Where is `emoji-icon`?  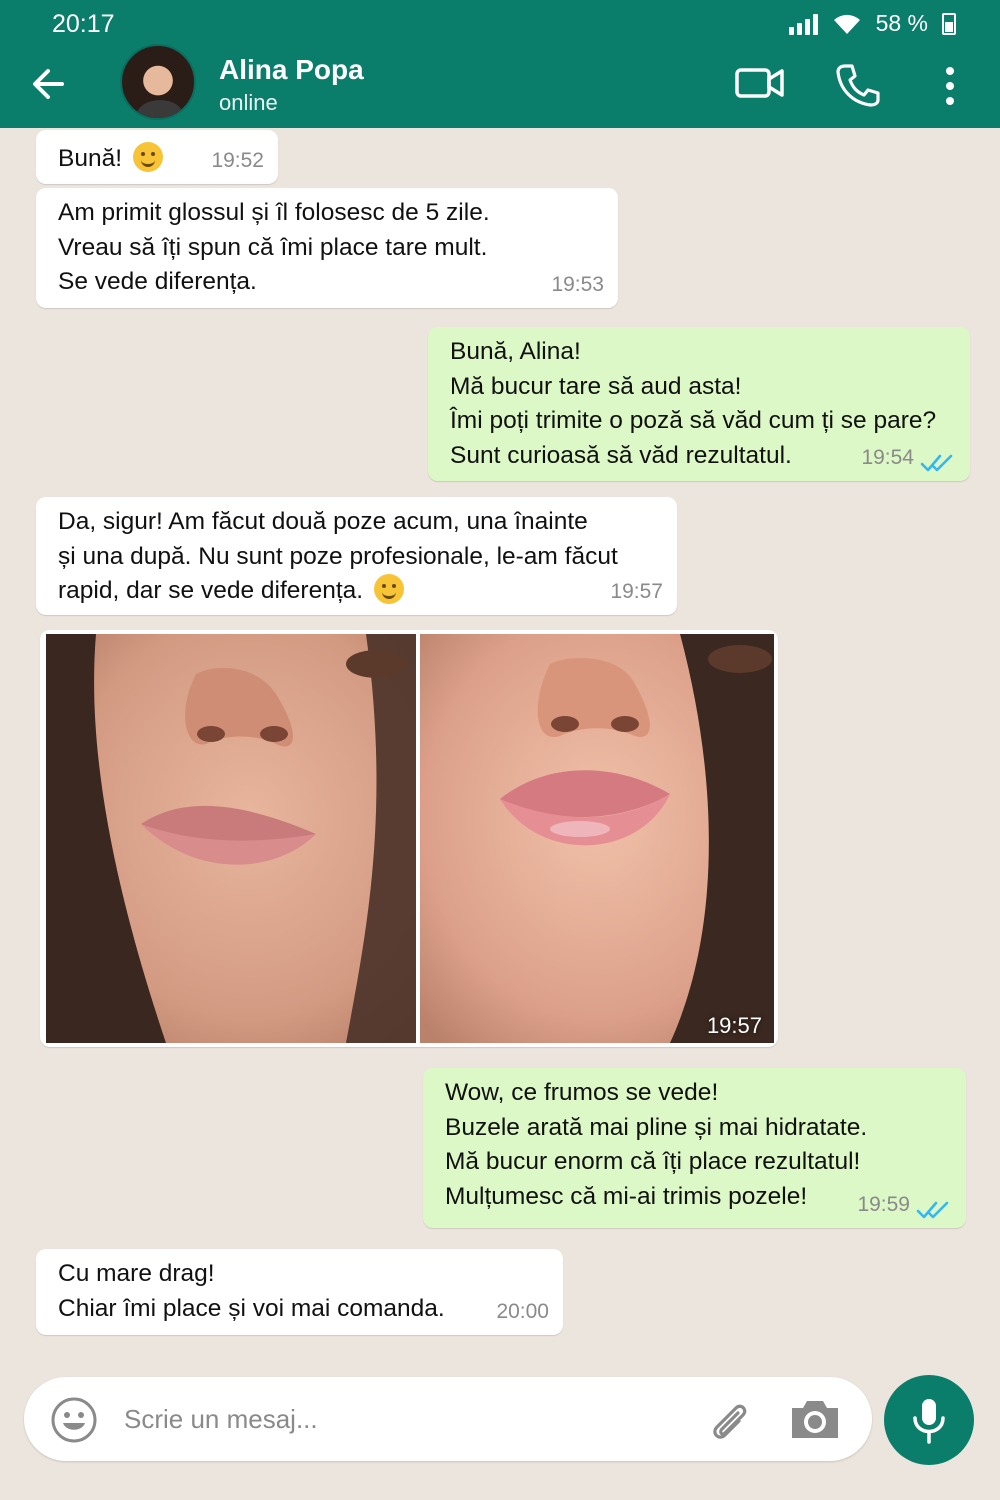
emoji-icon is located at coordinates (74, 1420).